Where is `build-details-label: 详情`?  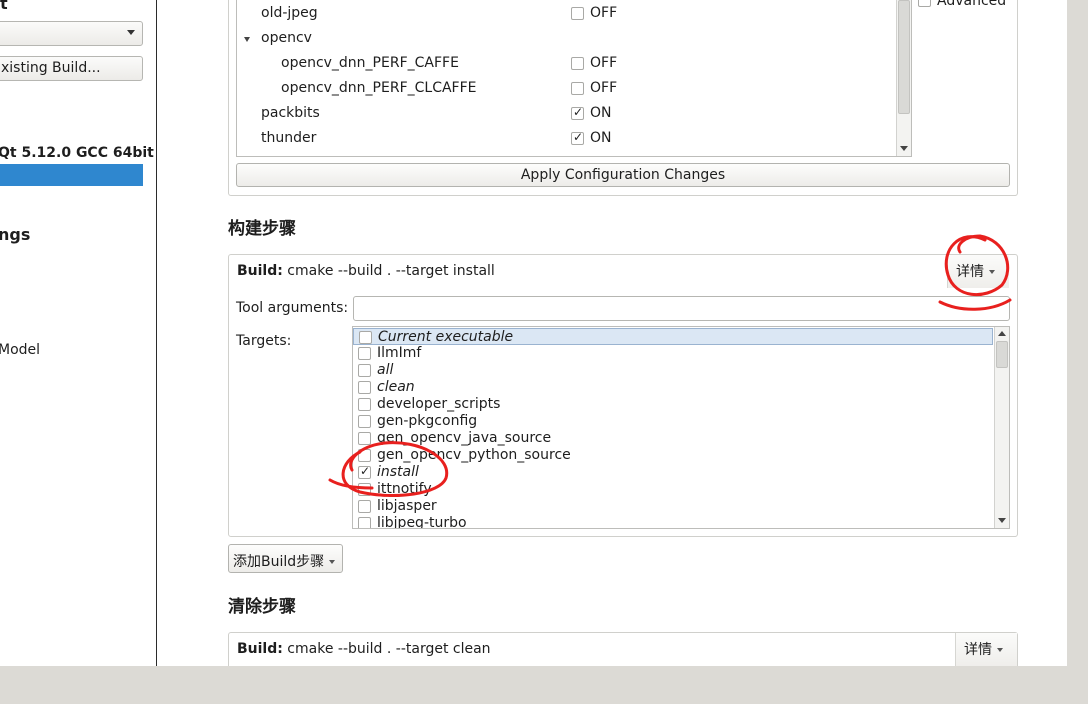 build-details-label: 详情 is located at coordinates (970, 272).